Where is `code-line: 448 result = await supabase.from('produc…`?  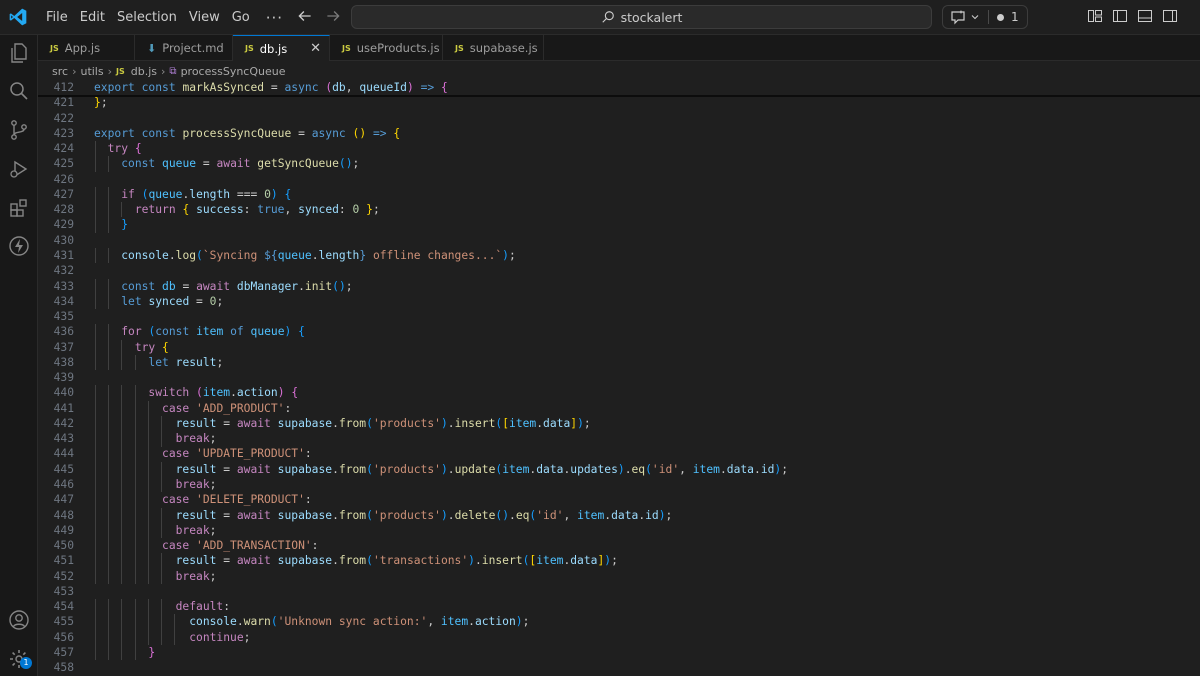
code-line: 448 result = await supabase.from('produc… is located at coordinates (619, 515).